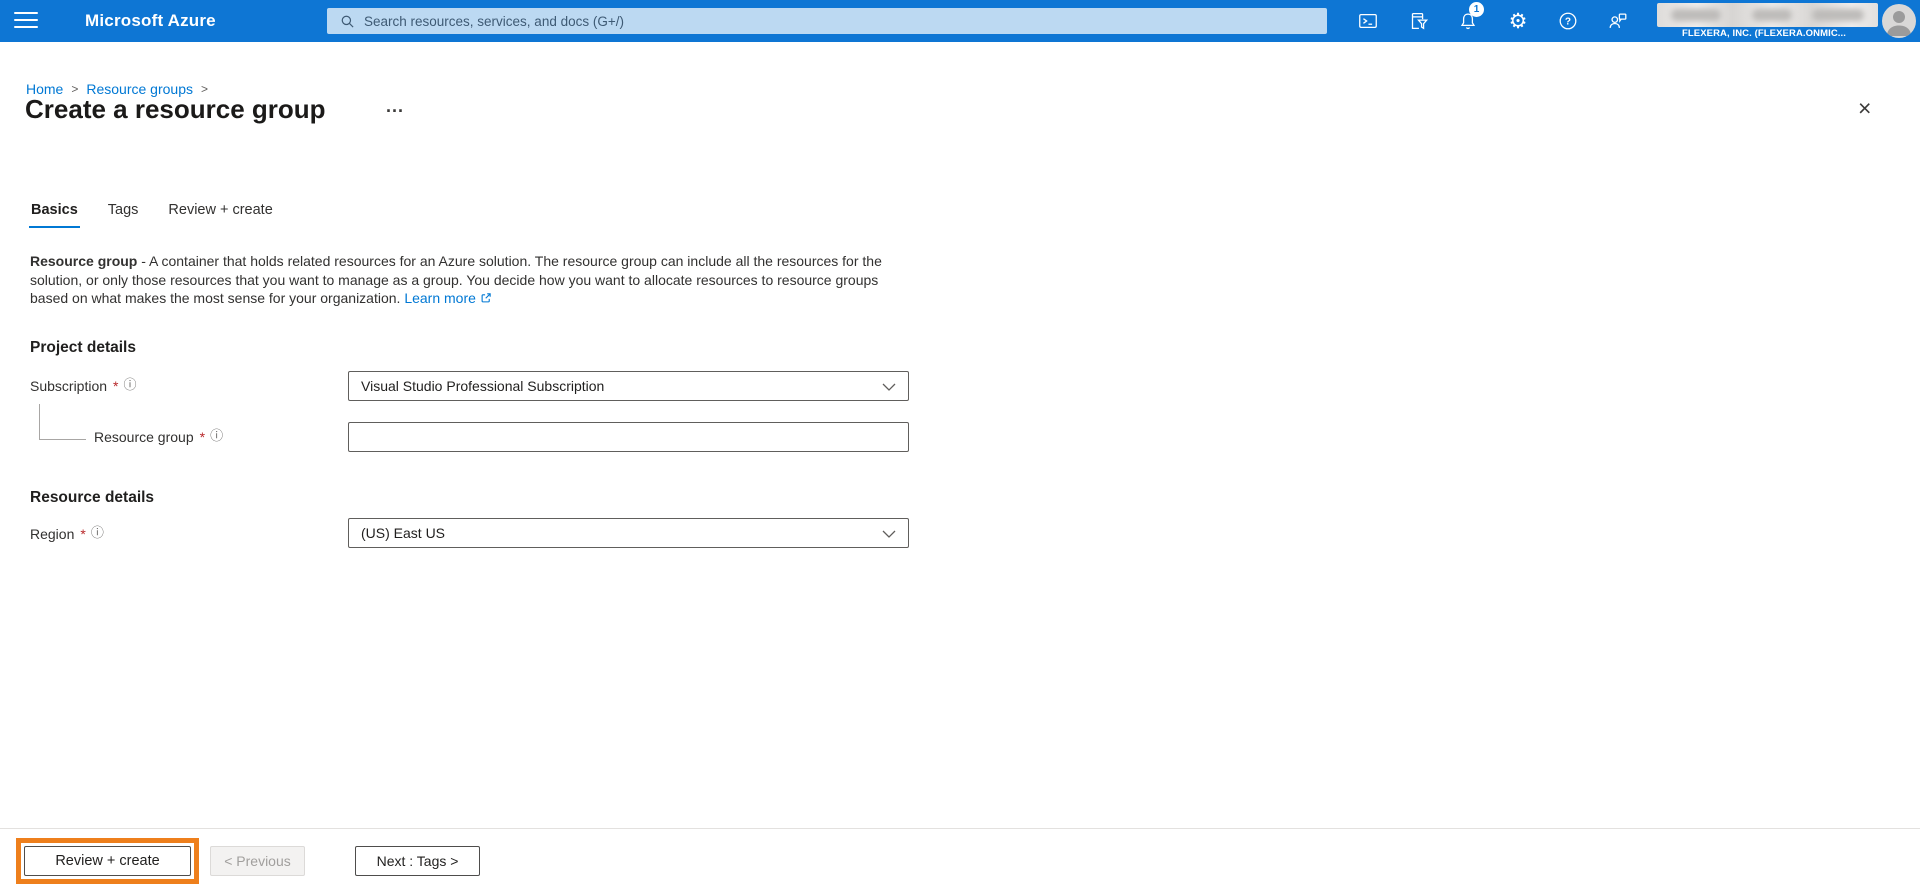  I want to click on cloud-shell-icon, so click(1368, 21).